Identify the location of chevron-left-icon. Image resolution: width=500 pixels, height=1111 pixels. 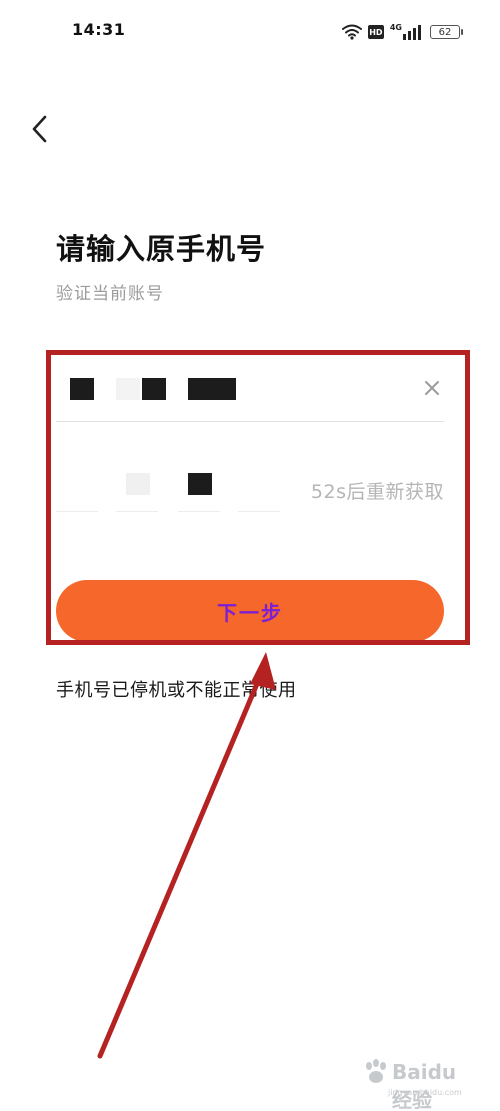
(39, 129).